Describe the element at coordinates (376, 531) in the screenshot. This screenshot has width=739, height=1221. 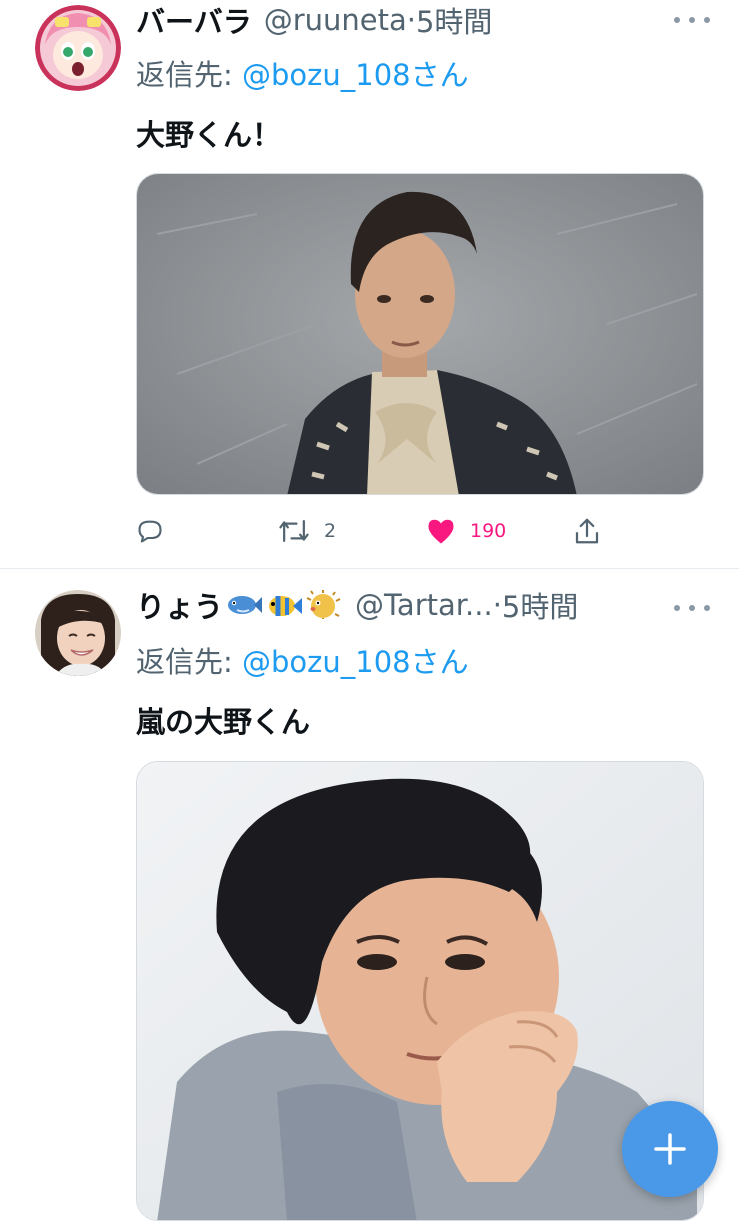
I see `action-bar: 2 190` at that location.